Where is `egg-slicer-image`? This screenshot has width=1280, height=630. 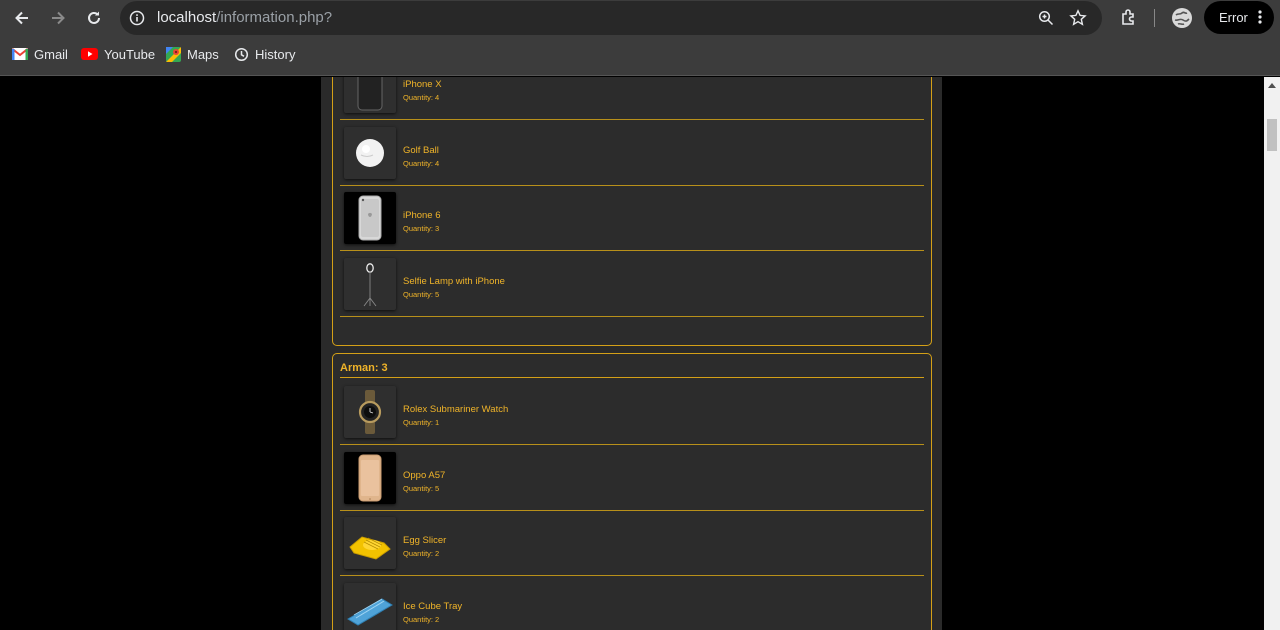
egg-slicer-image is located at coordinates (370, 543).